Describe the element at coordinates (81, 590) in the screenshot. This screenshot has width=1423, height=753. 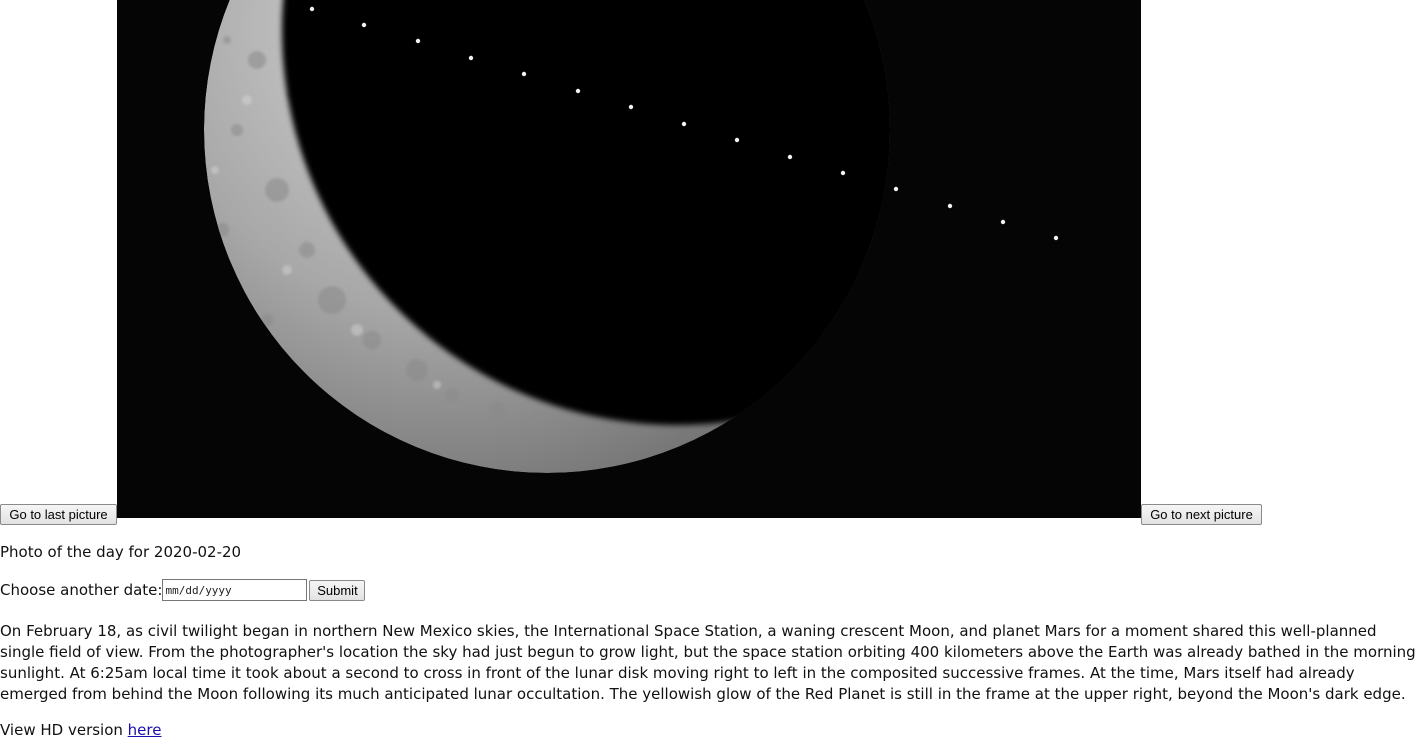
I see `date-picker-label: Choose another date:` at that location.